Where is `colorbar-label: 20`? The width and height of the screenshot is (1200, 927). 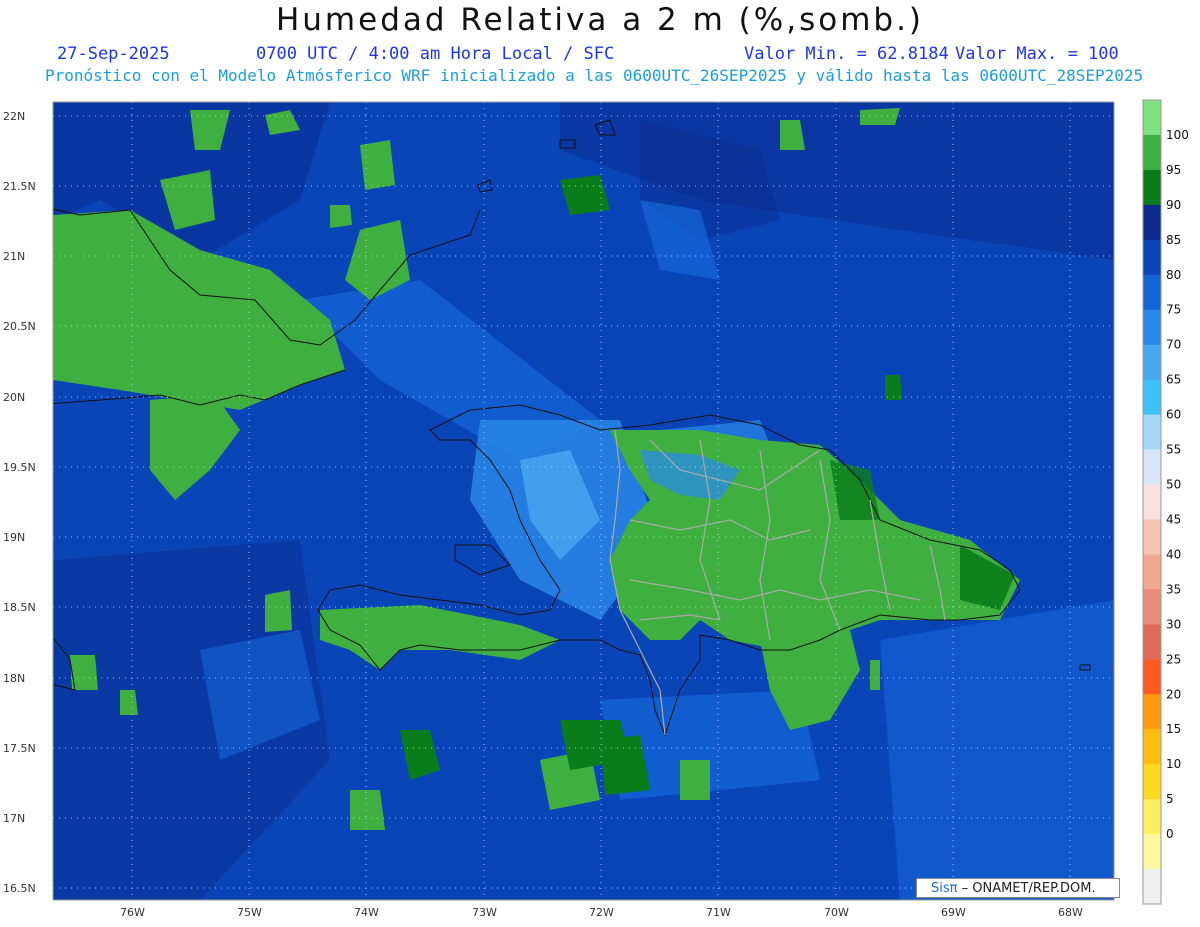
colorbar-label: 20 is located at coordinates (1173, 694).